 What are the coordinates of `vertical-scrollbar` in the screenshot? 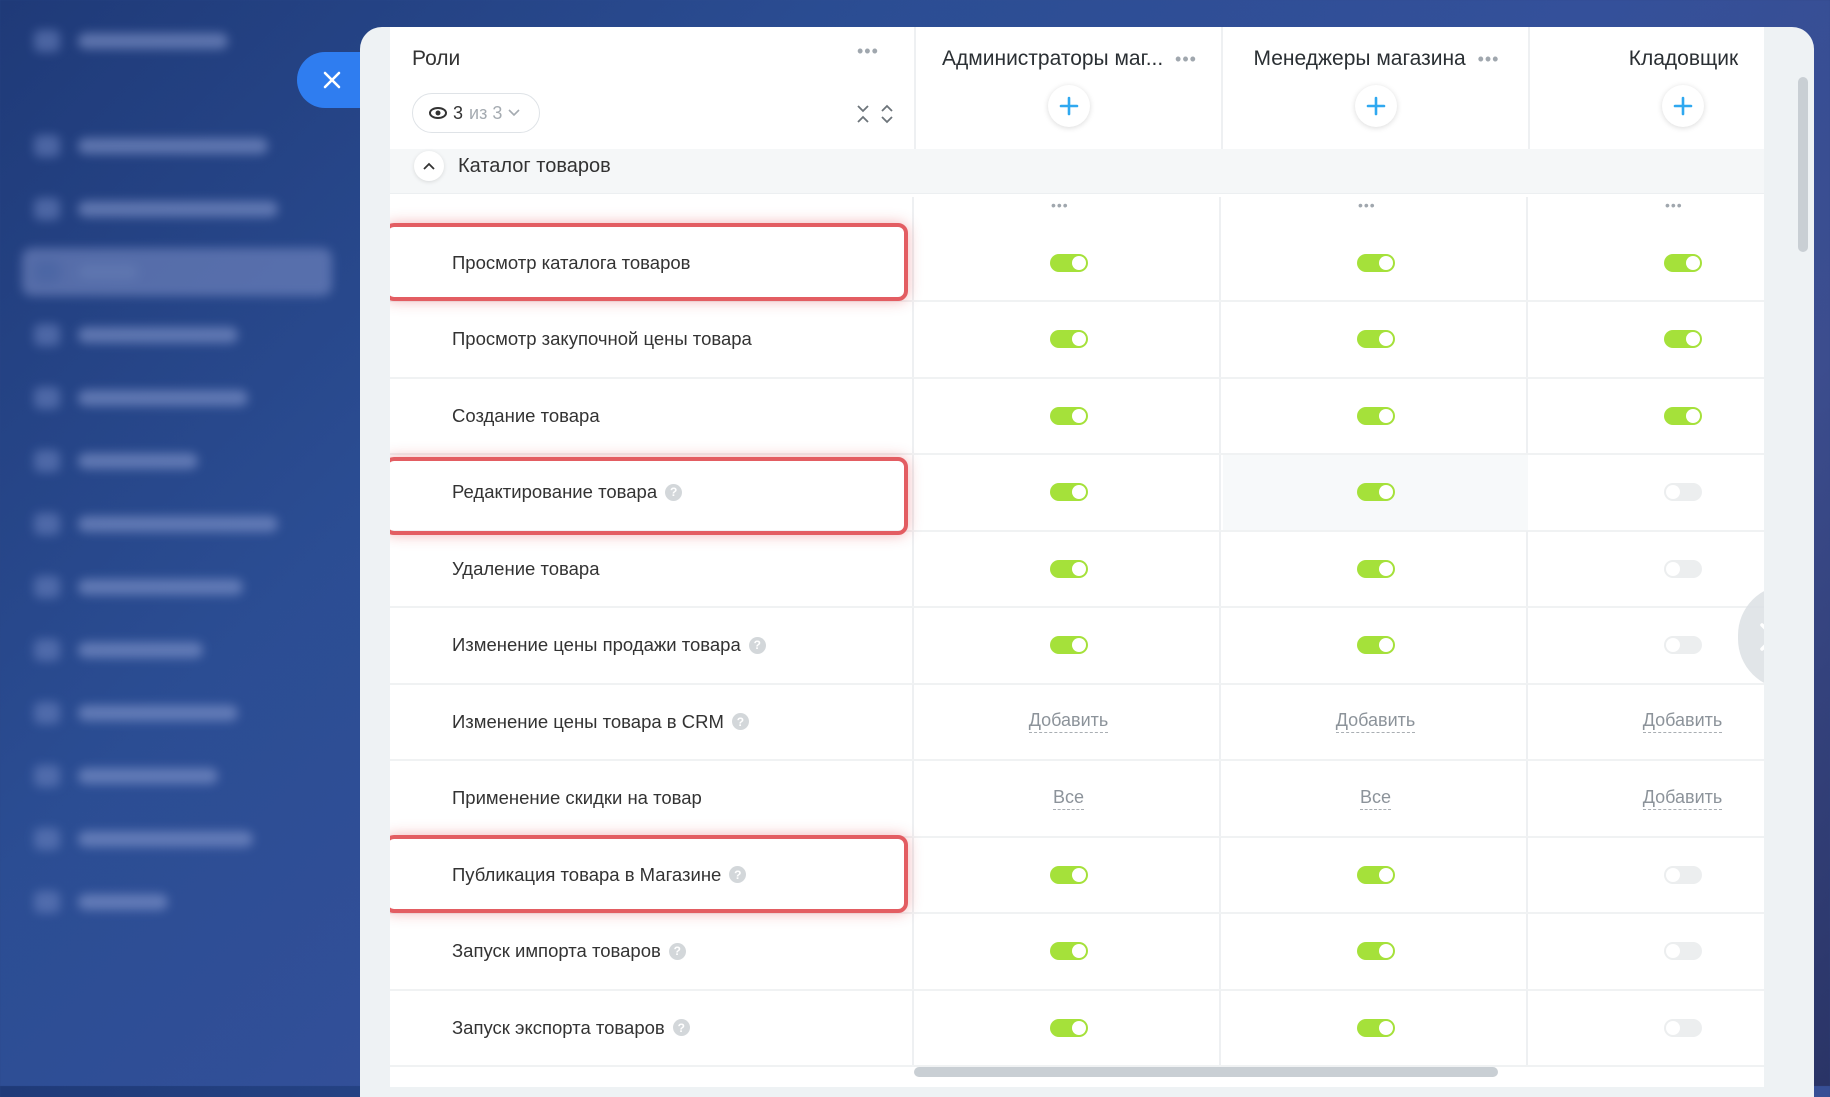 It's located at (1803, 164).